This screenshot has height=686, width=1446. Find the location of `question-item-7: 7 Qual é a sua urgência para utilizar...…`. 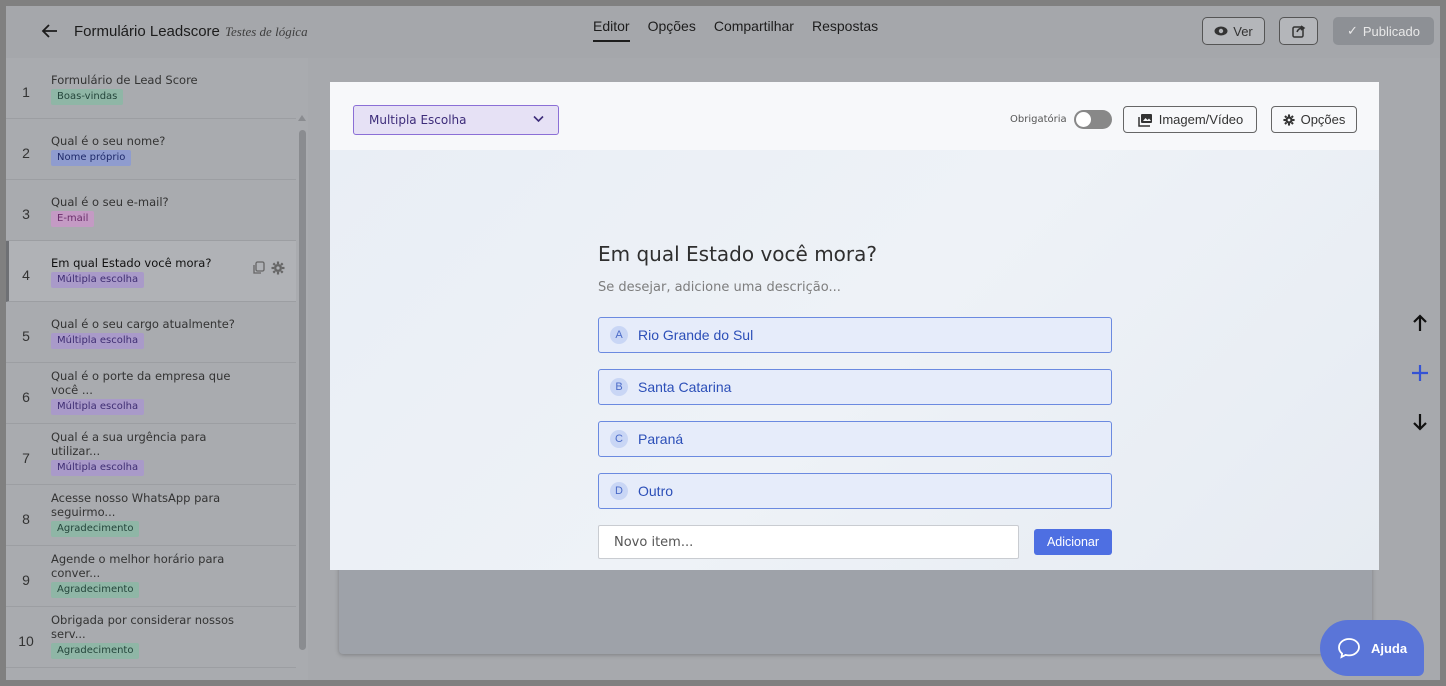

question-item-7: 7 Qual é a sua urgência para utilizar...… is located at coordinates (151, 454).